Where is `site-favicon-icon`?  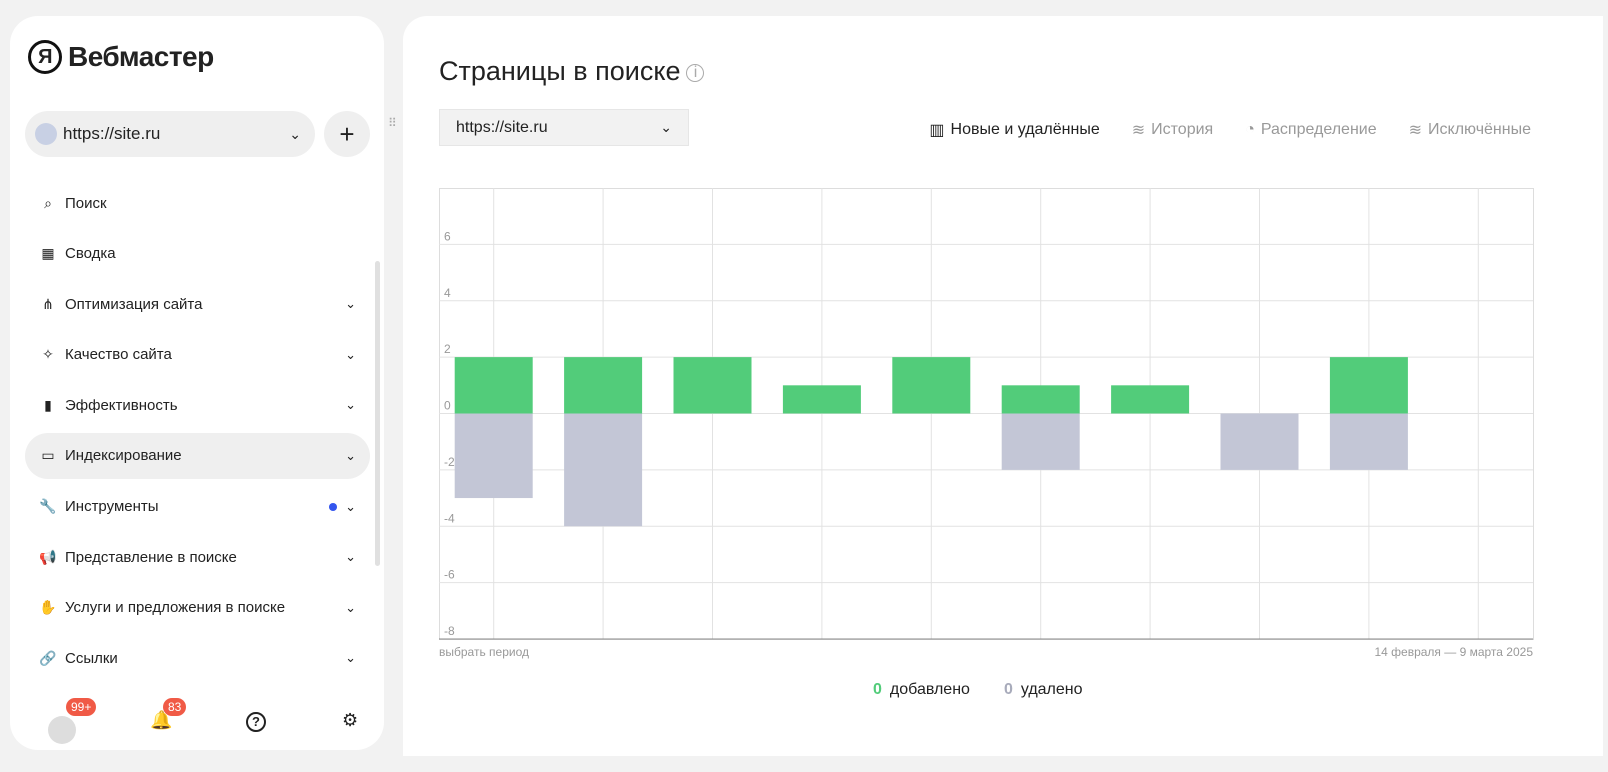 site-favicon-icon is located at coordinates (46, 134).